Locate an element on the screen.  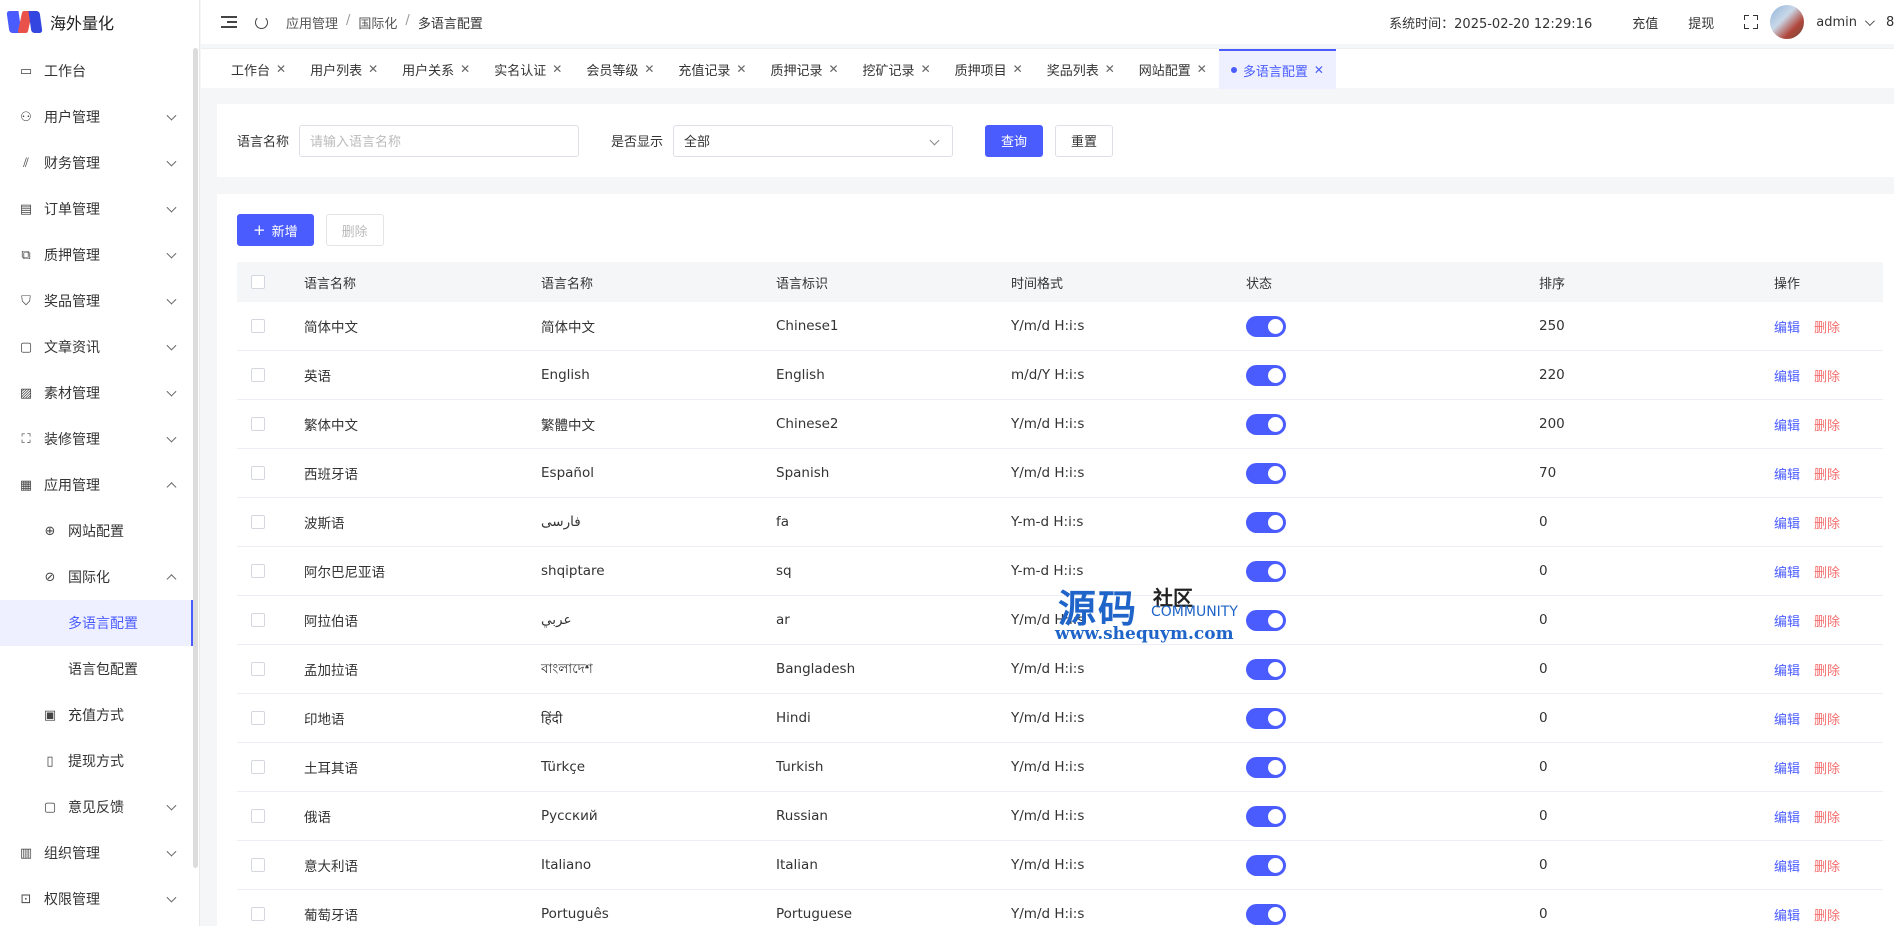
breadcrumb-item: 国际化 is located at coordinates (377, 22).